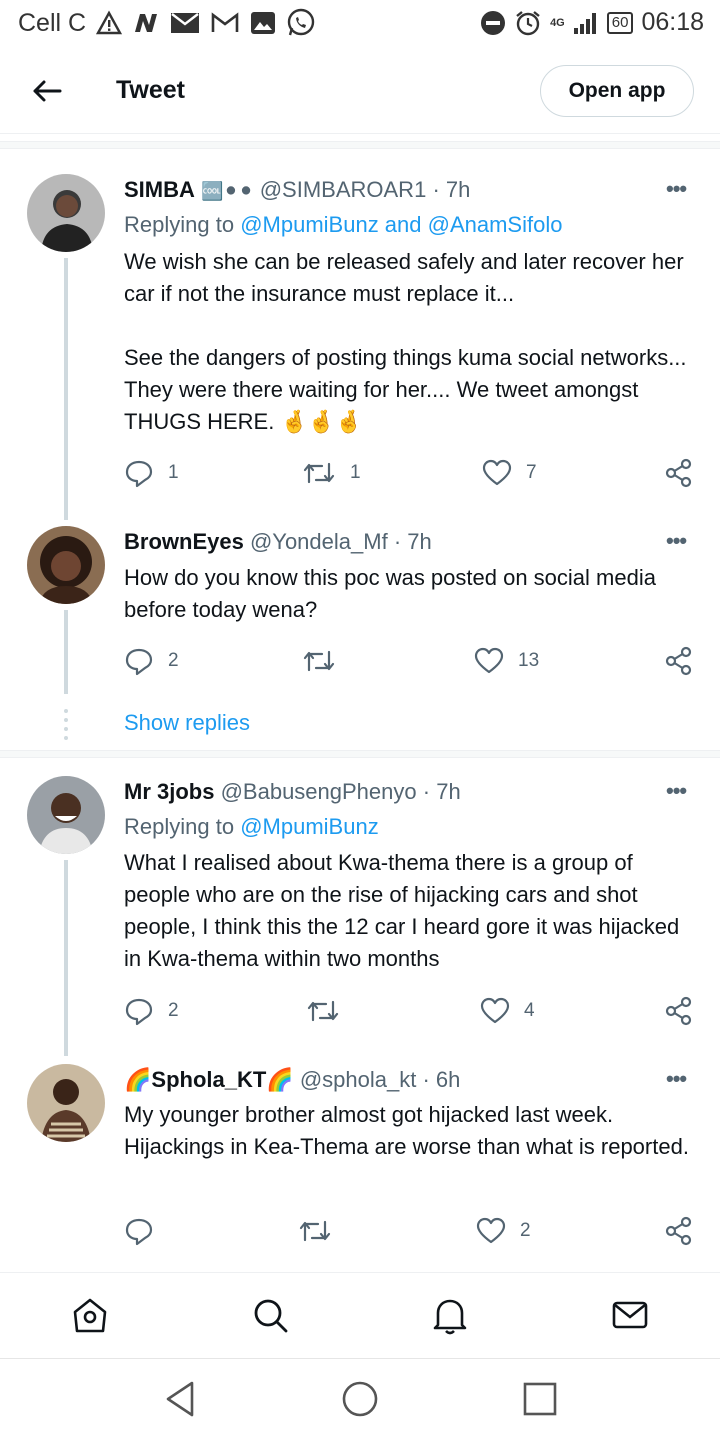 The height and width of the screenshot is (1440, 720). Describe the element at coordinates (331, 473) in the screenshot. I see `retweet-button: 1` at that location.